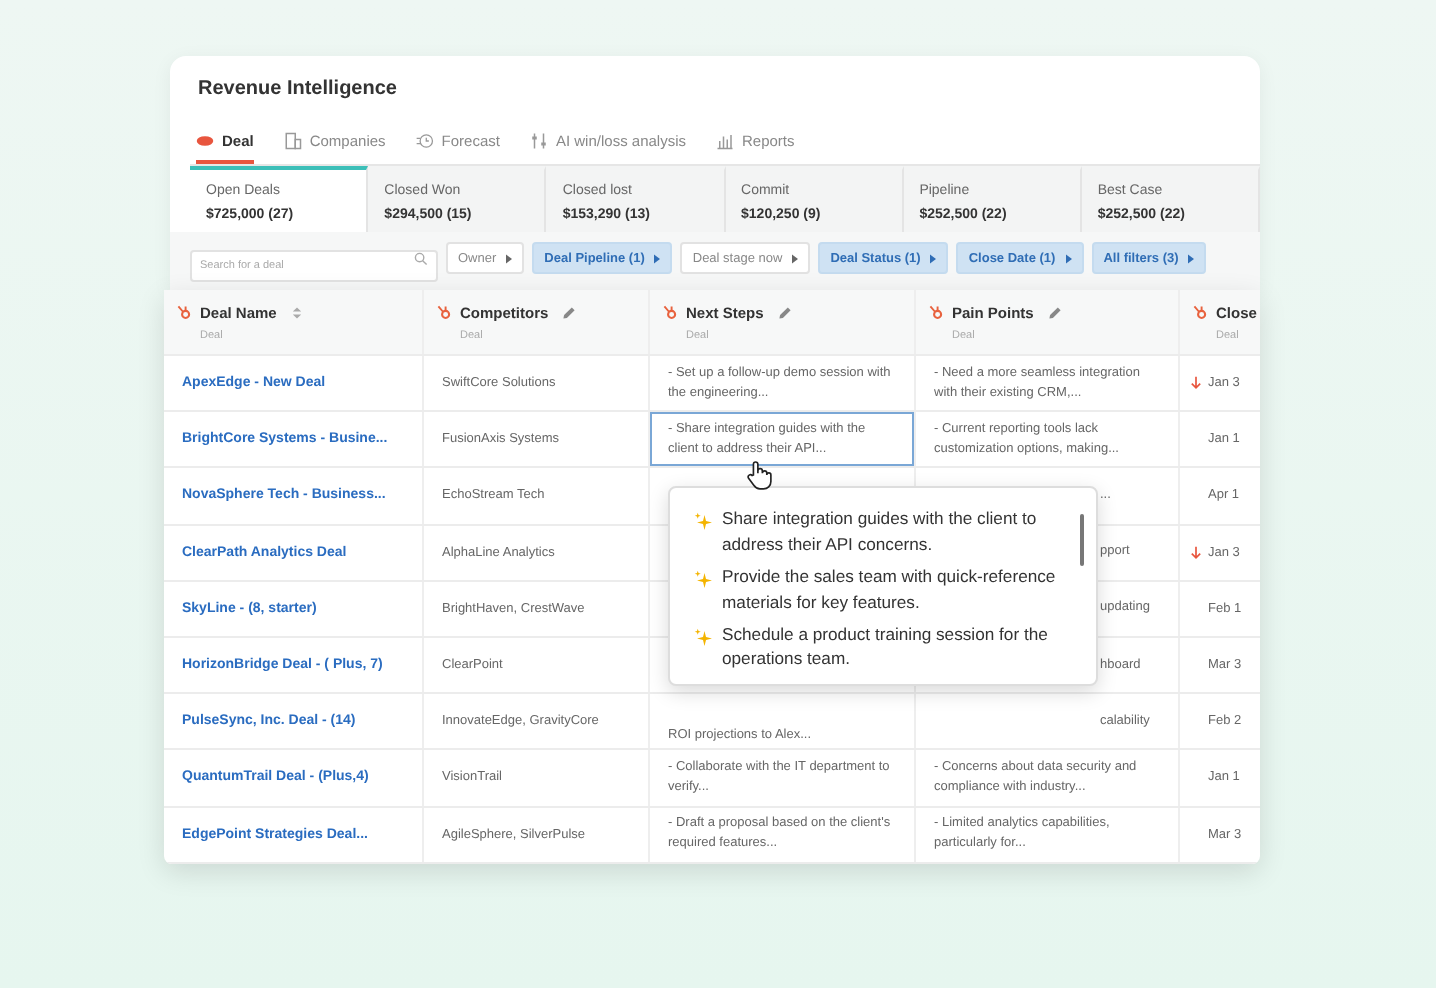 The height and width of the screenshot is (988, 1436). Describe the element at coordinates (725, 140) in the screenshot. I see `bar-chart-icon` at that location.